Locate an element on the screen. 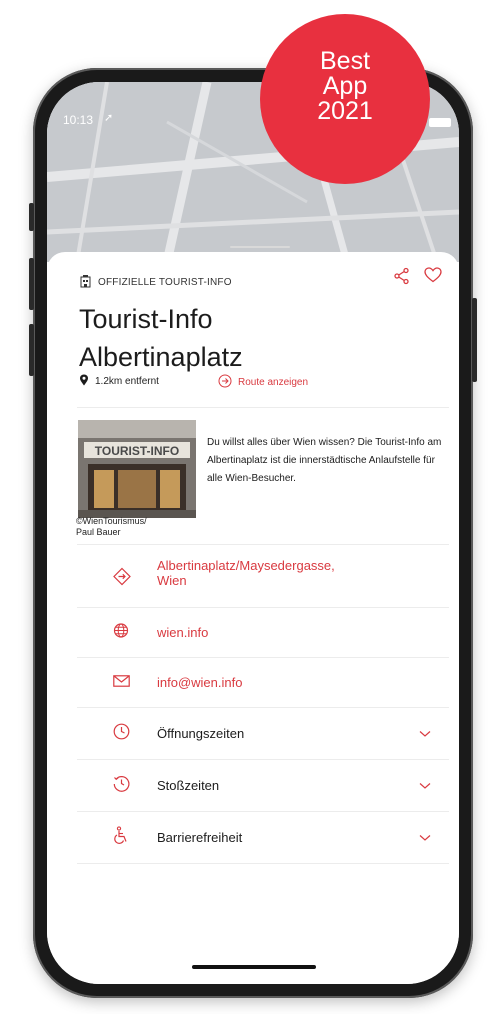  place-title: Tourist-Info Albertinaplatz is located at coordinates (161, 338).